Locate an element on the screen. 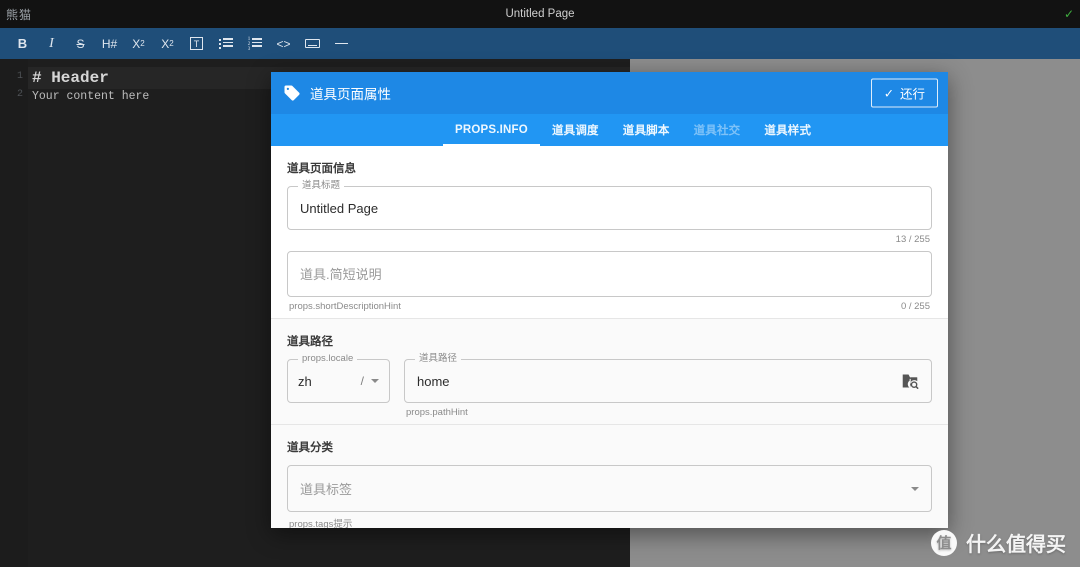 This screenshot has width=1080, height=567. path-input-value: home is located at coordinates (433, 381).